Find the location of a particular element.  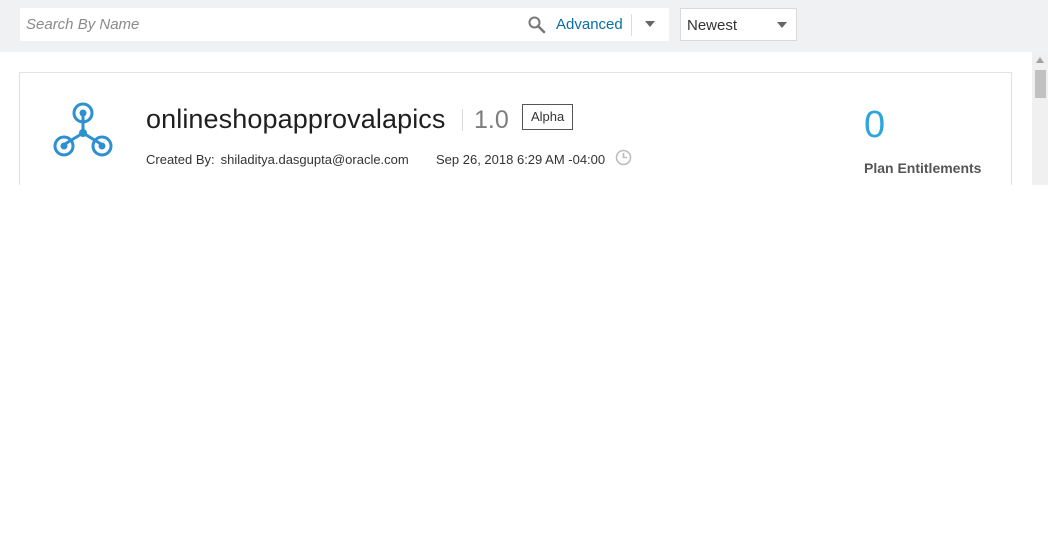

search-box: Advanced is located at coordinates (344, 24).